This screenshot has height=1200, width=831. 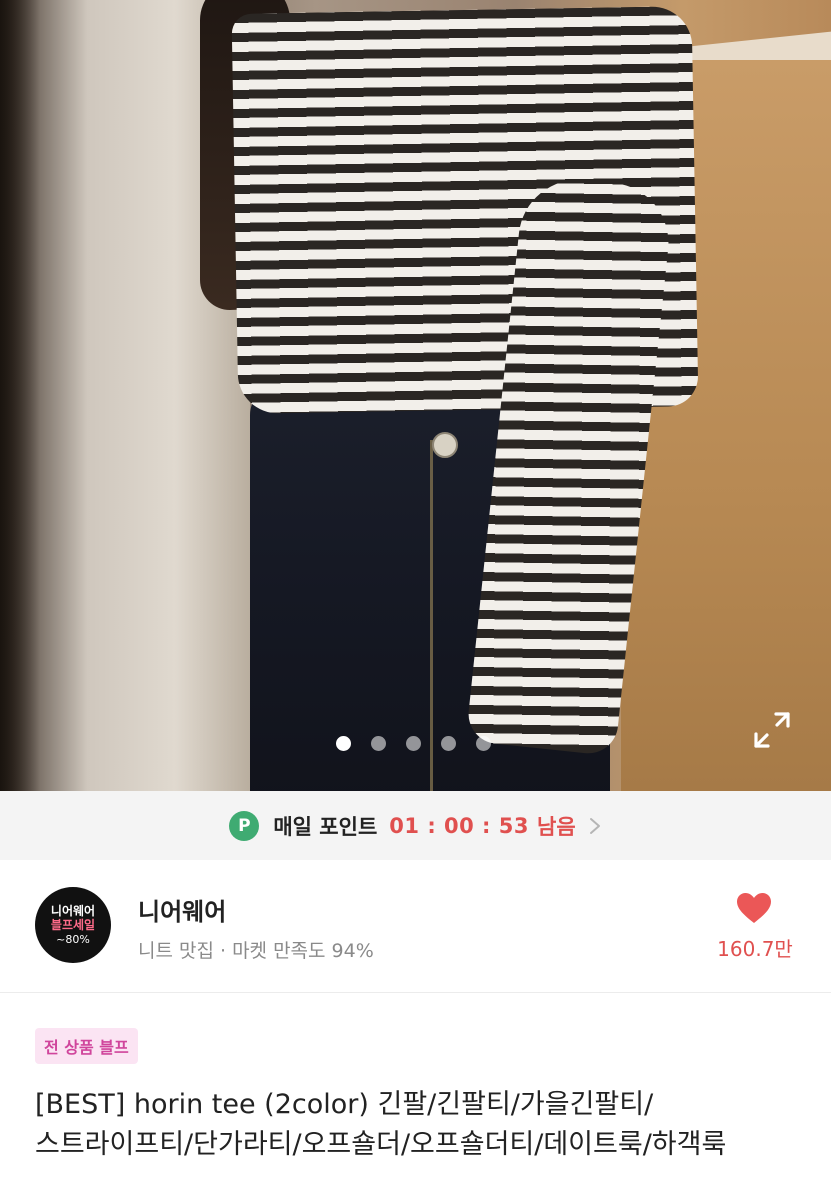 What do you see at coordinates (86, 1046) in the screenshot?
I see `sale-tag: 전 상품 블프` at bounding box center [86, 1046].